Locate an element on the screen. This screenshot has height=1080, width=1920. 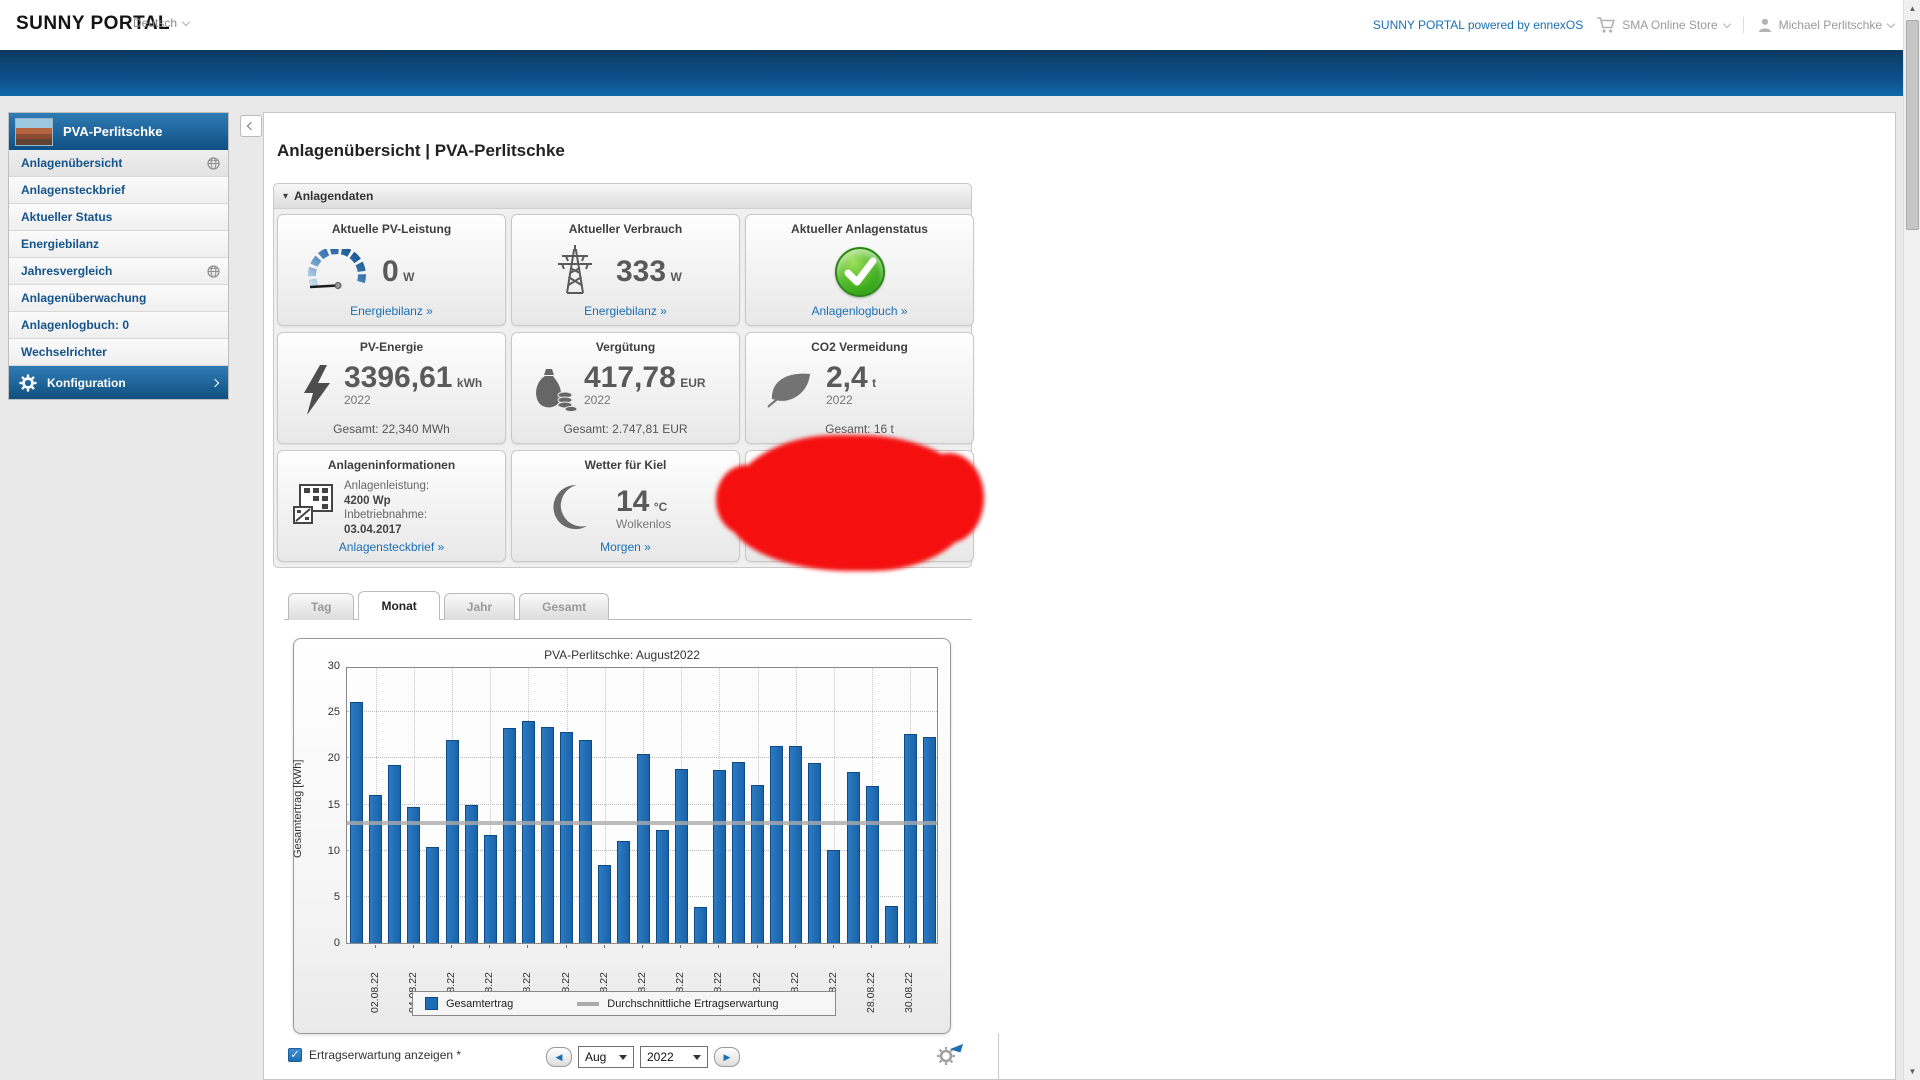
ertragserwartung-checkbox: ✓ is located at coordinates (295, 1055).